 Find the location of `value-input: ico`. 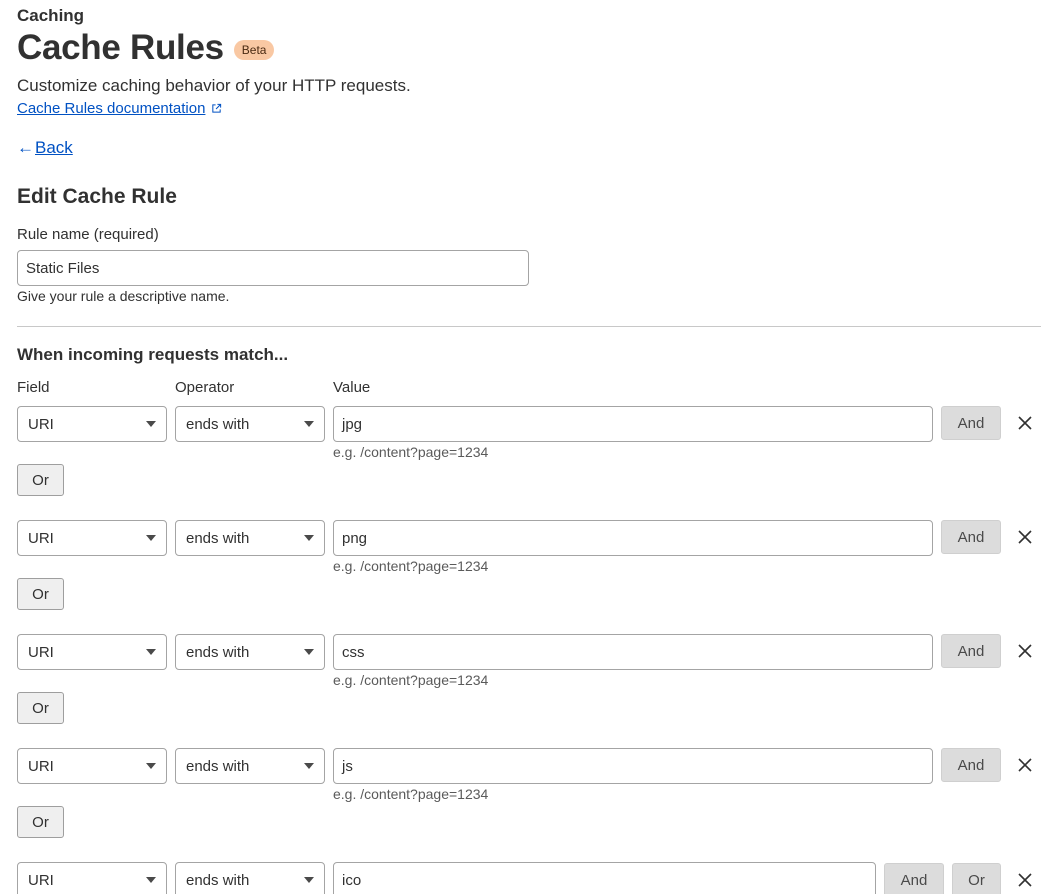

value-input: ico is located at coordinates (604, 878).